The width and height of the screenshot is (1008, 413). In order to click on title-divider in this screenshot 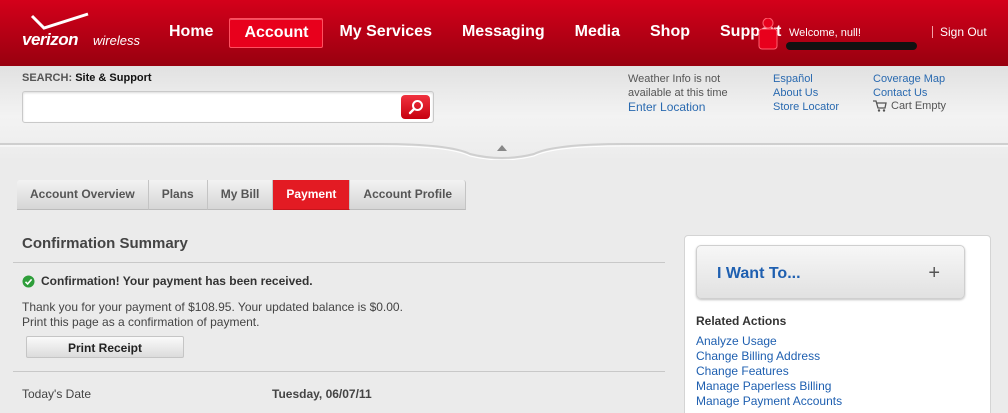, I will do `click(339, 262)`.